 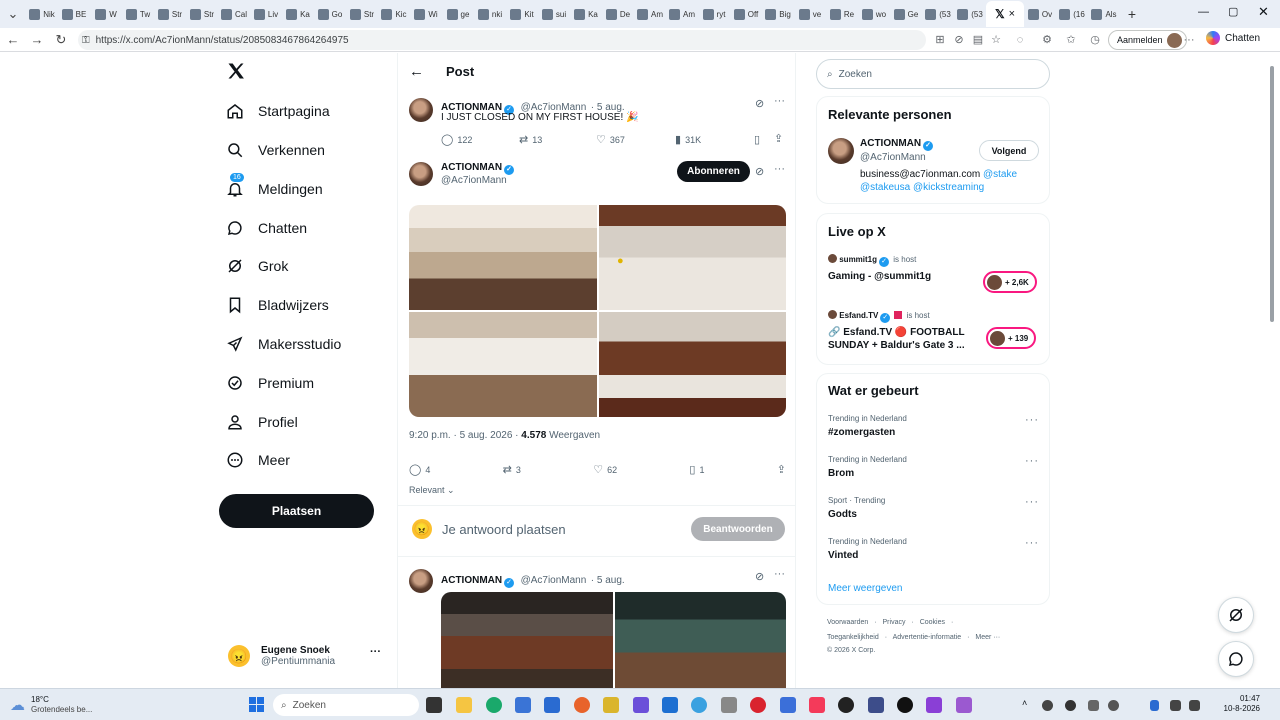 I want to click on nav-meldingen: 16 Meldingen, so click(x=274, y=188).